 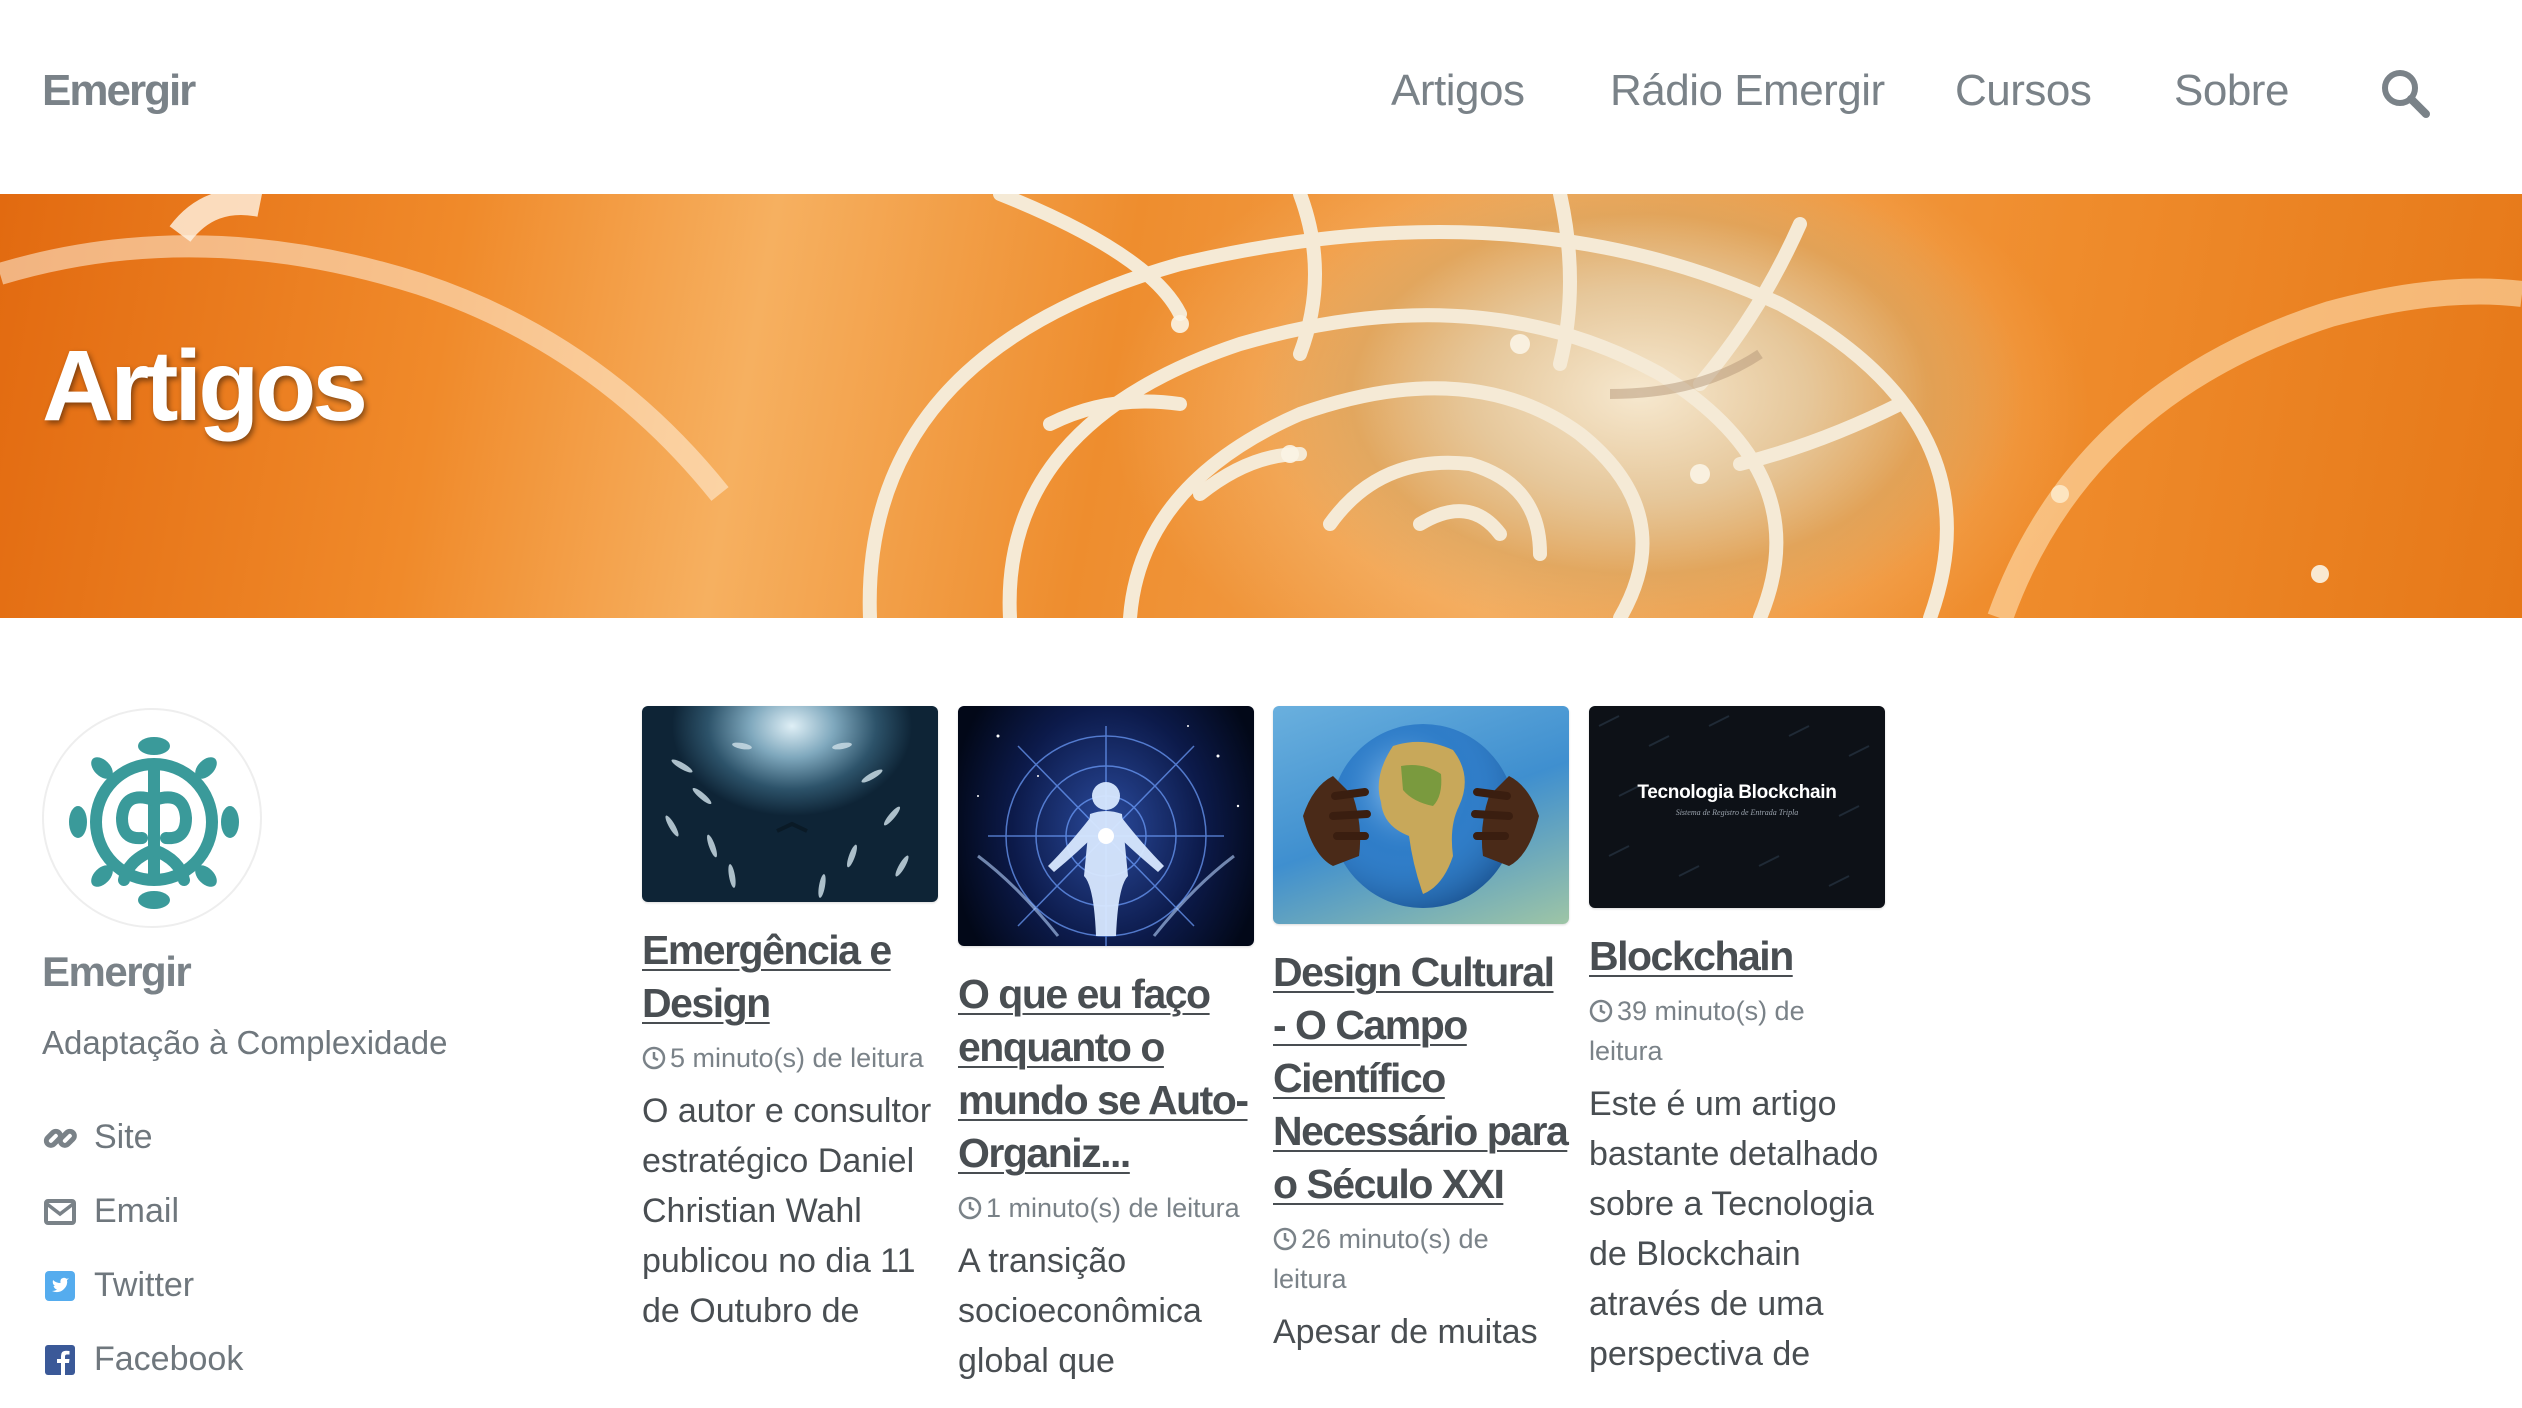 I want to click on author-link-label: Twitter, so click(x=144, y=1285).